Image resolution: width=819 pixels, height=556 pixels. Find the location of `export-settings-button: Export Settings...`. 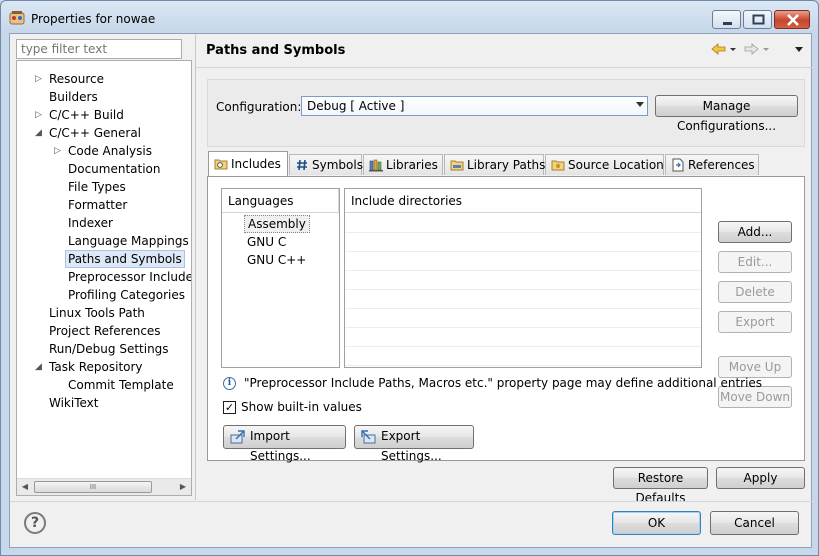

export-settings-button: Export Settings... is located at coordinates (414, 444).